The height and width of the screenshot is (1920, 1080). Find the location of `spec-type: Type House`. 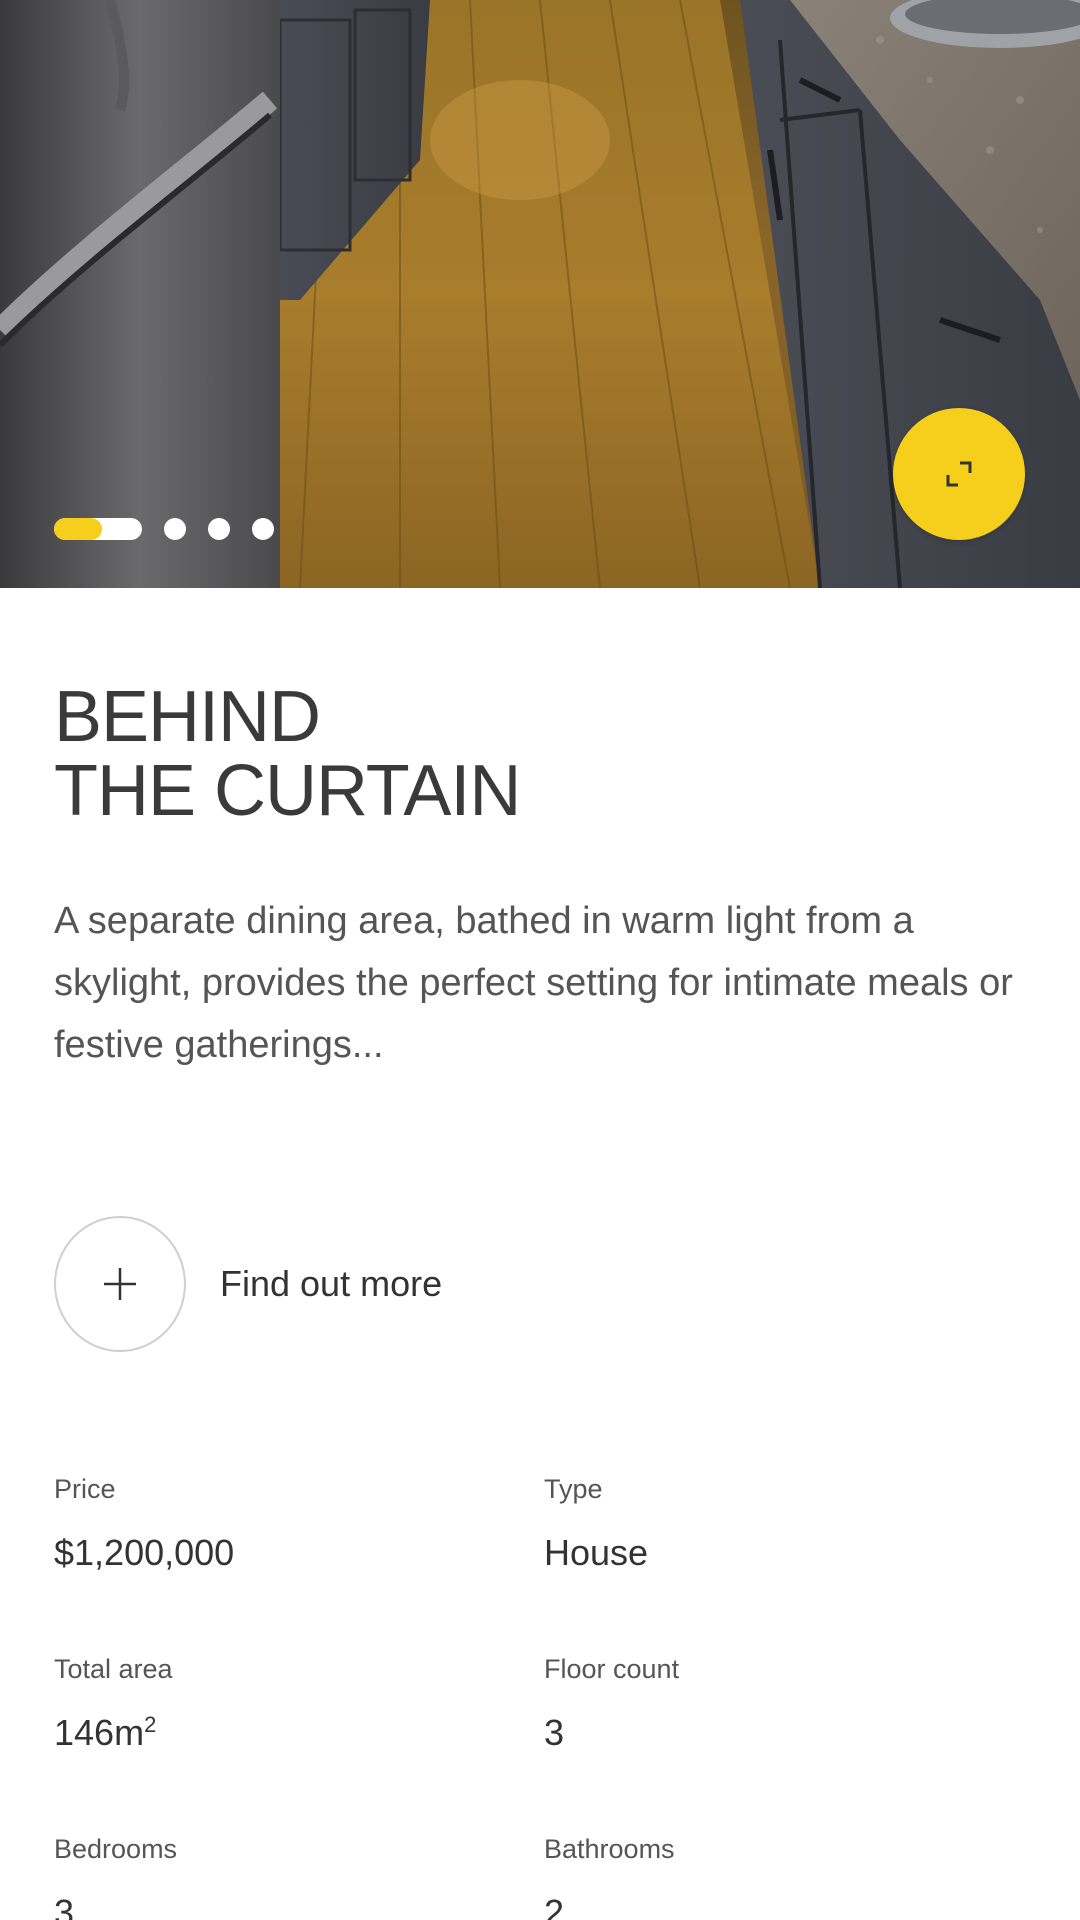

spec-type: Type House is located at coordinates (789, 1564).